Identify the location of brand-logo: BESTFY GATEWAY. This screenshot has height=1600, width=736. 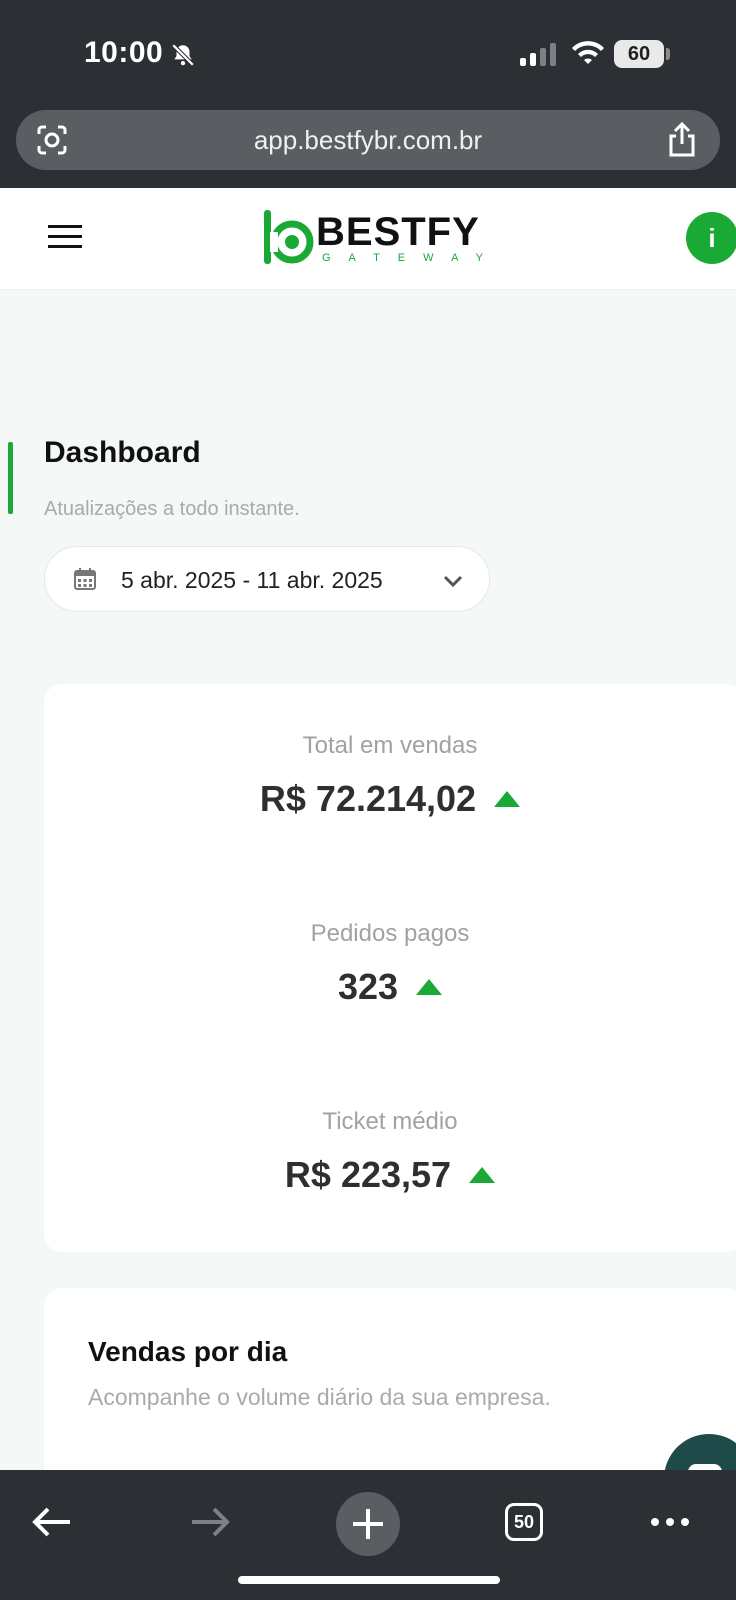
(387, 238).